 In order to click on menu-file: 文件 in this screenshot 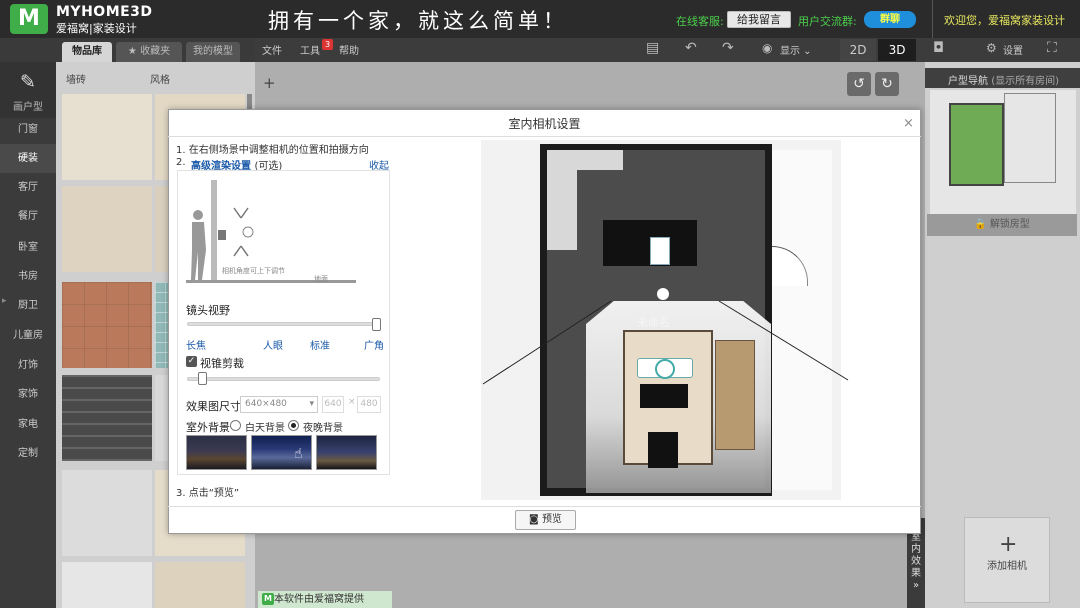, I will do `click(272, 49)`.